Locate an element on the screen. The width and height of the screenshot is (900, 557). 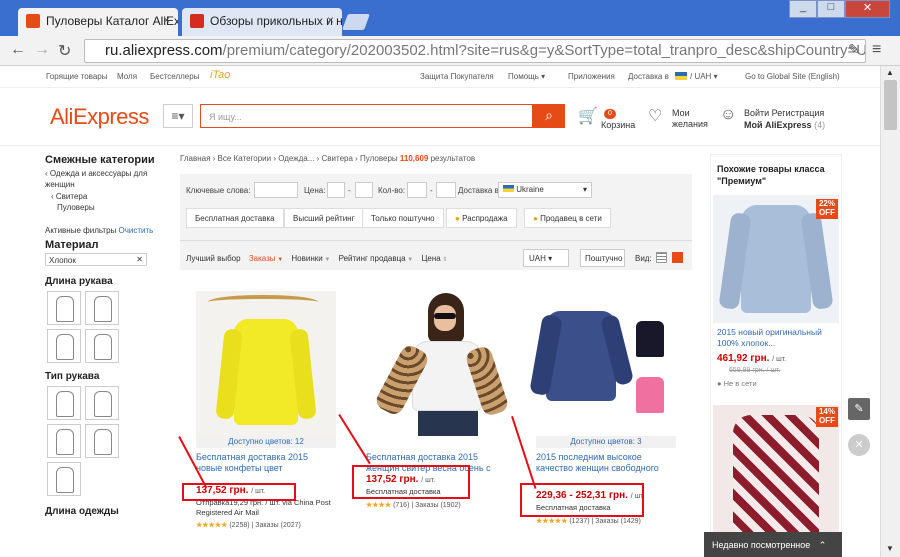
reviews-orders: (2258) | Заказы (2027) is located at coordinates (265, 525).